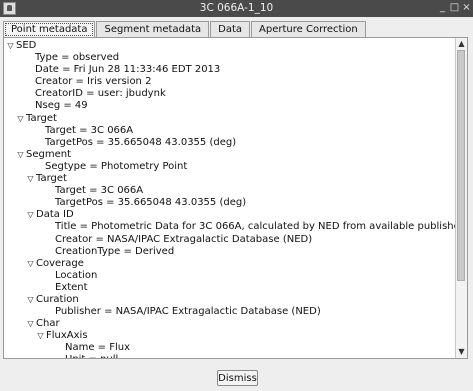 The width and height of the screenshot is (473, 391). Describe the element at coordinates (229, 276) in the screenshot. I see `tree-node: Location` at that location.